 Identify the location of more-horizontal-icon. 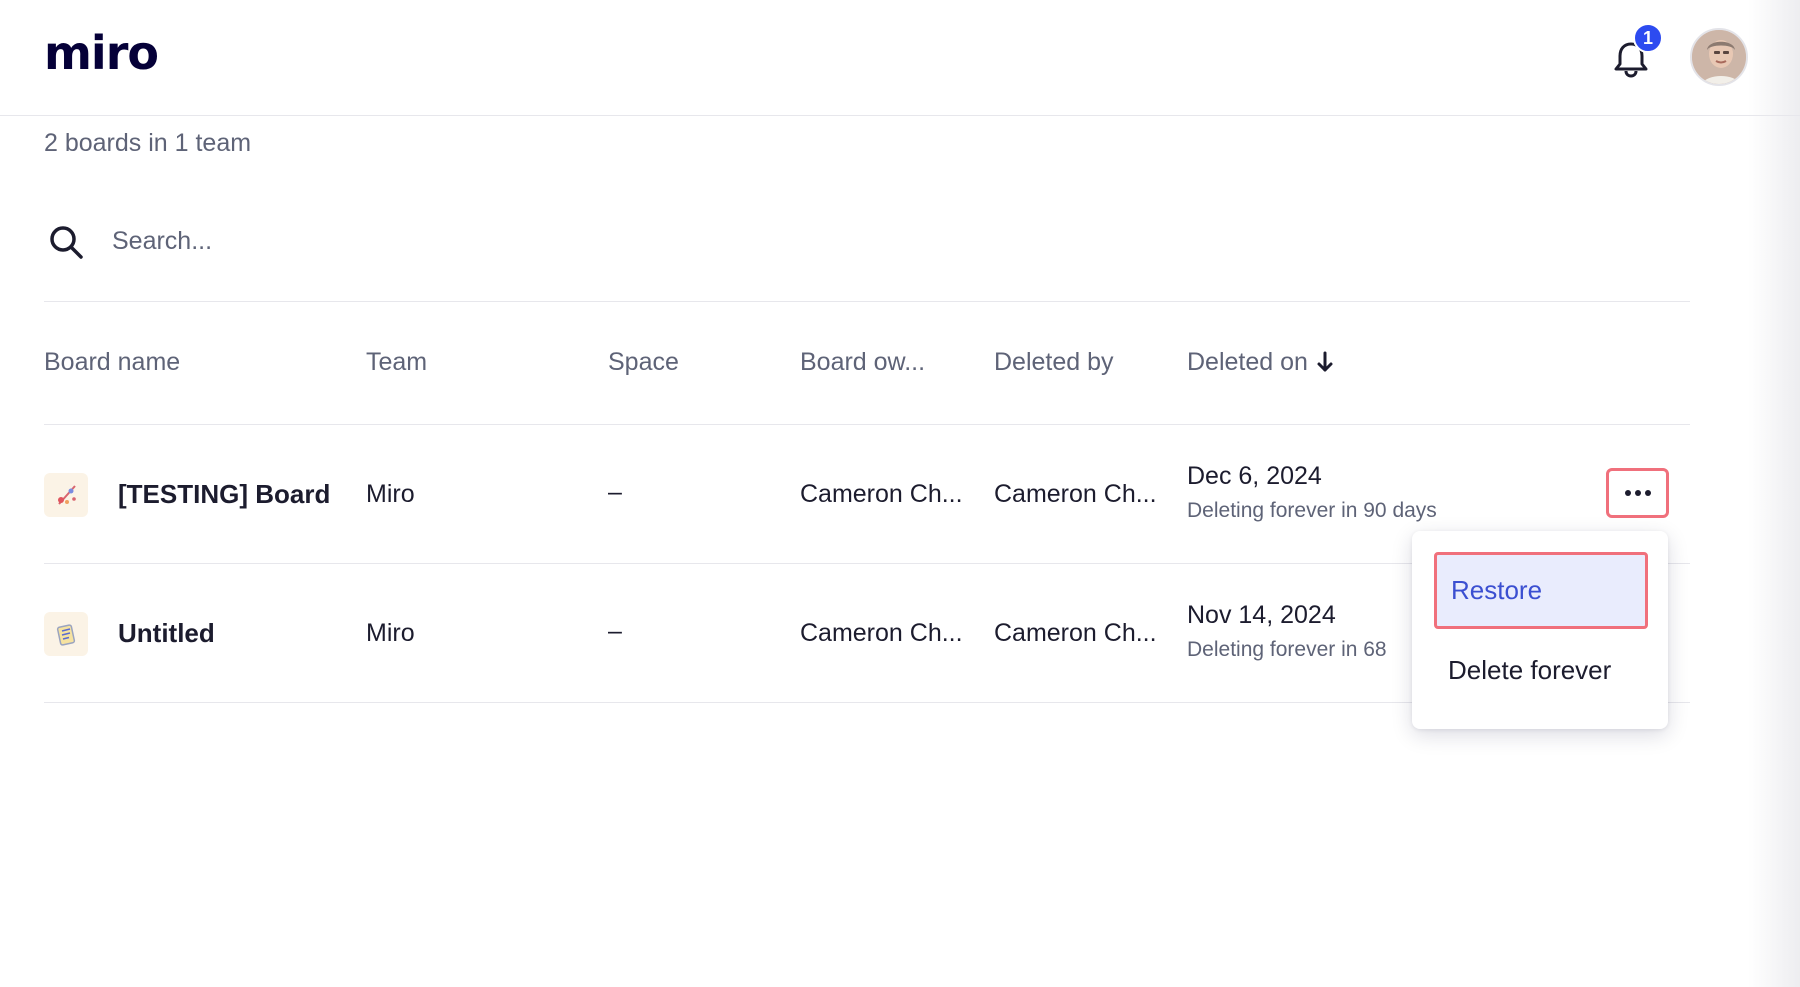
(1637, 493).